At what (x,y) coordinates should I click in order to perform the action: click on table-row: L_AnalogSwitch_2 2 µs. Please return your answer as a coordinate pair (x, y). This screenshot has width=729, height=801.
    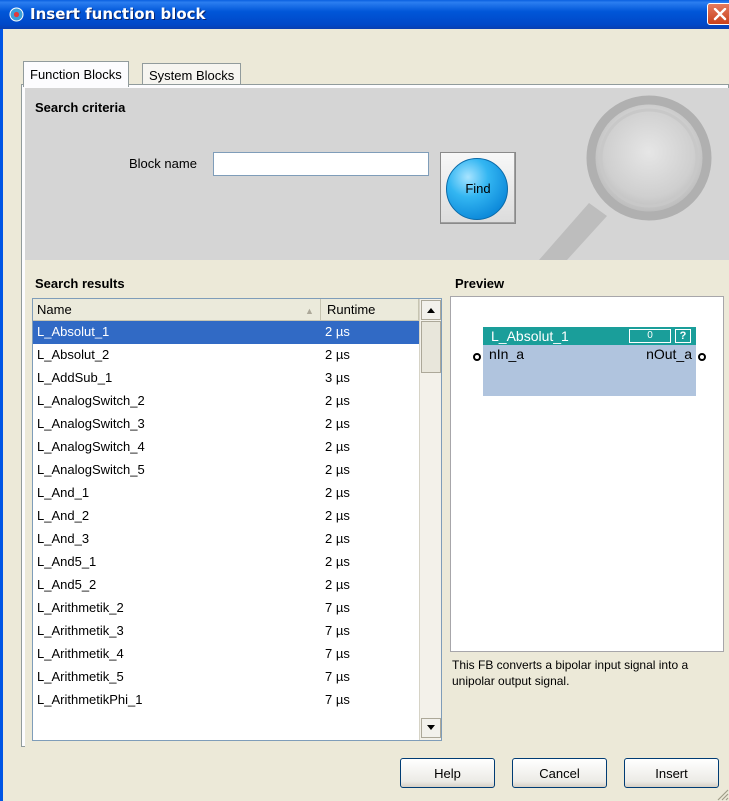
    Looking at the image, I should click on (226, 401).